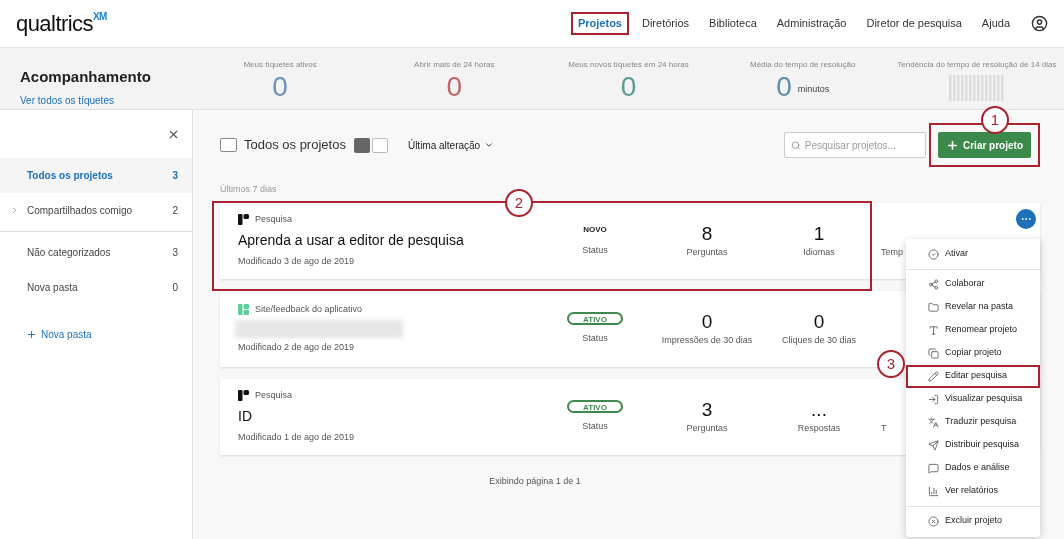 This screenshot has height=539, width=1064. I want to click on modified-date: Modificado 3 de ago de 2019, so click(297, 261).